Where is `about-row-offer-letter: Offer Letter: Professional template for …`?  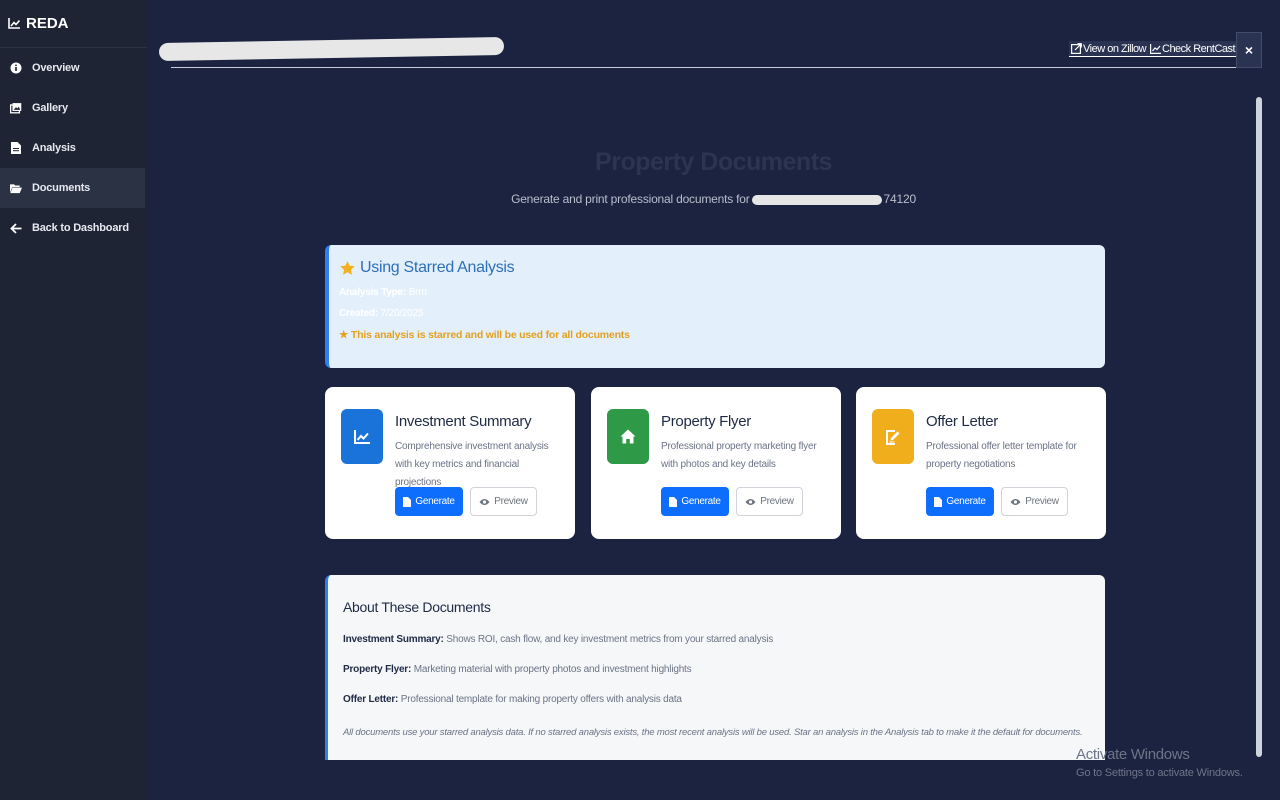 about-row-offer-letter: Offer Letter: Professional template for … is located at coordinates (716, 699).